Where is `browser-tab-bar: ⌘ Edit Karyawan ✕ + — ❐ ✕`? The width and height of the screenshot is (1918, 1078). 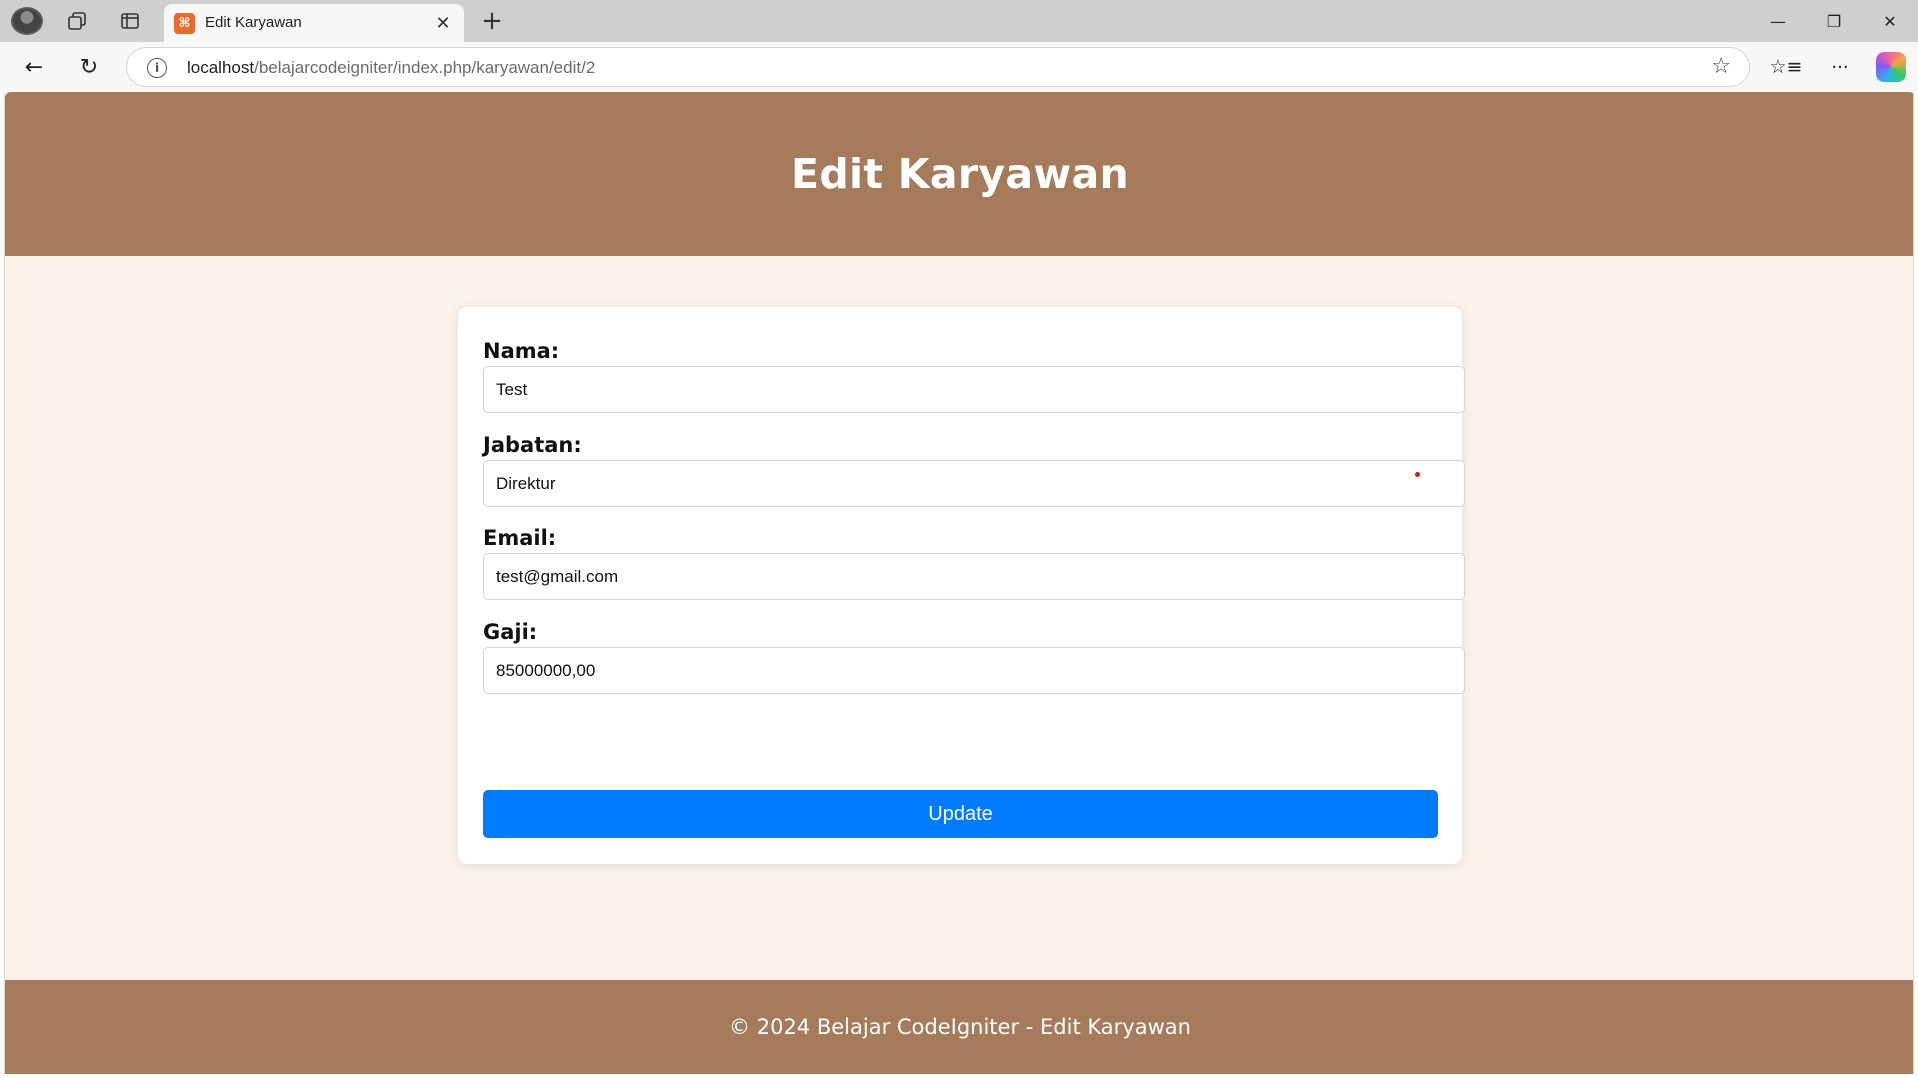 browser-tab-bar: ⌘ Edit Karyawan ✕ + — ❐ ✕ is located at coordinates (959, 21).